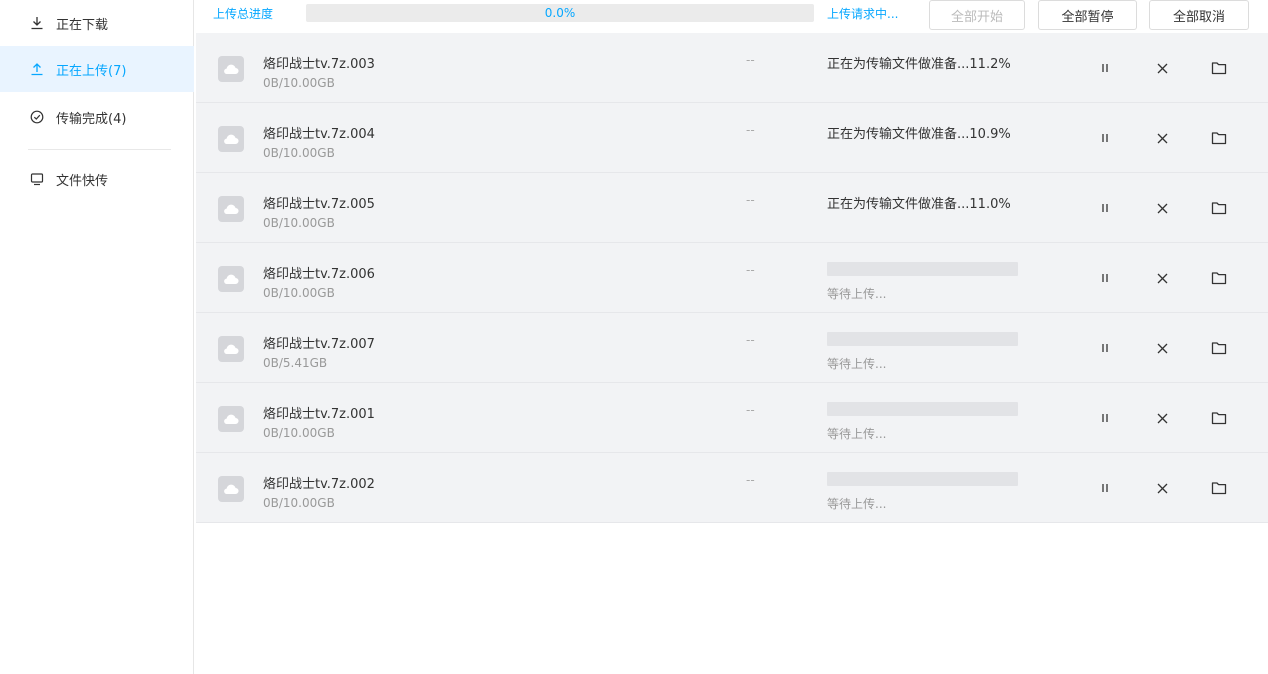 The image size is (1268, 674). Describe the element at coordinates (37, 179) in the screenshot. I see `monitor-icon` at that location.